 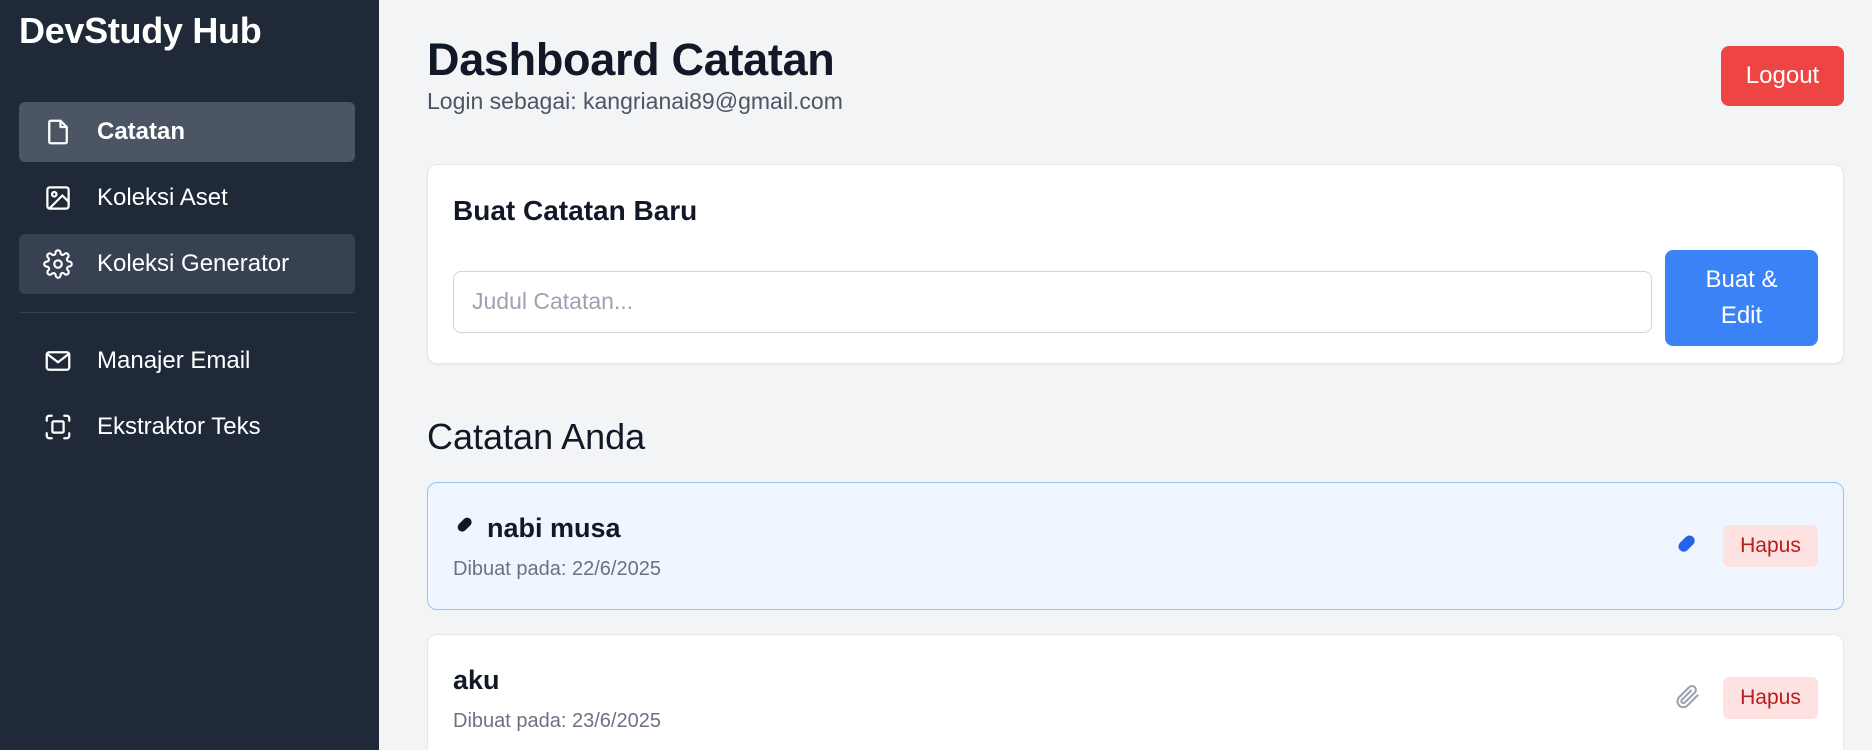 What do you see at coordinates (58, 427) in the screenshot?
I see `scan-icon` at bounding box center [58, 427].